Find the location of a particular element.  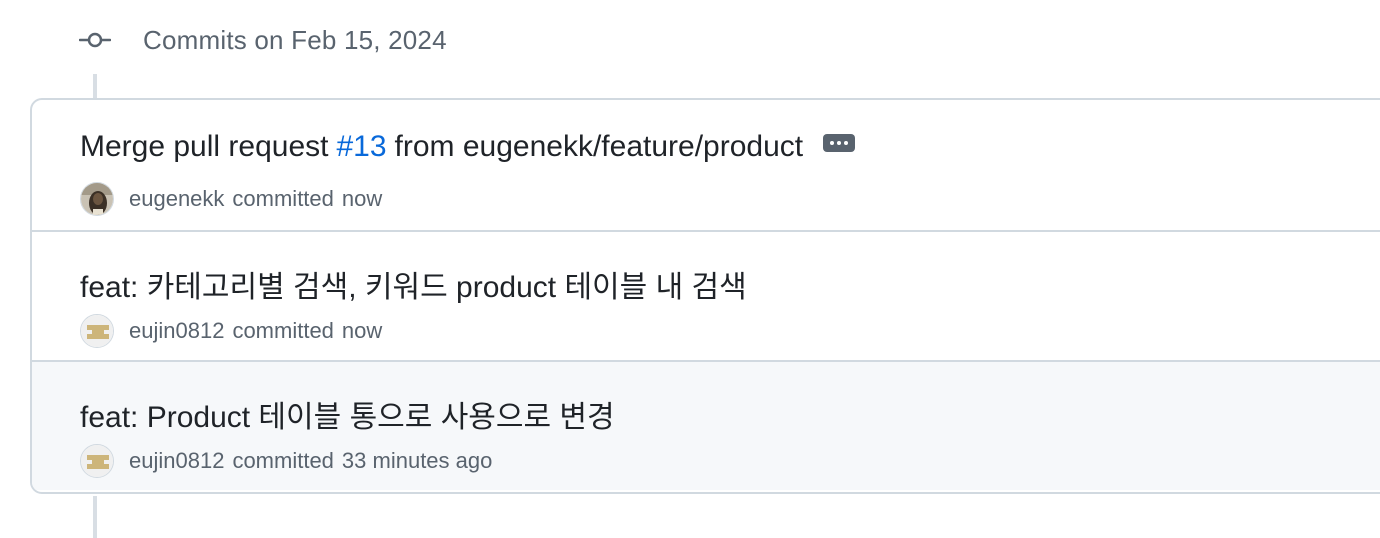

timeline-line-bottom is located at coordinates (95, 517).